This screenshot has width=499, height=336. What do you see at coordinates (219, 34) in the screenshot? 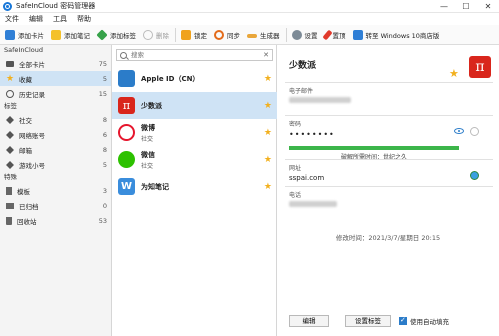
I see `sync-icon` at bounding box center [219, 34].